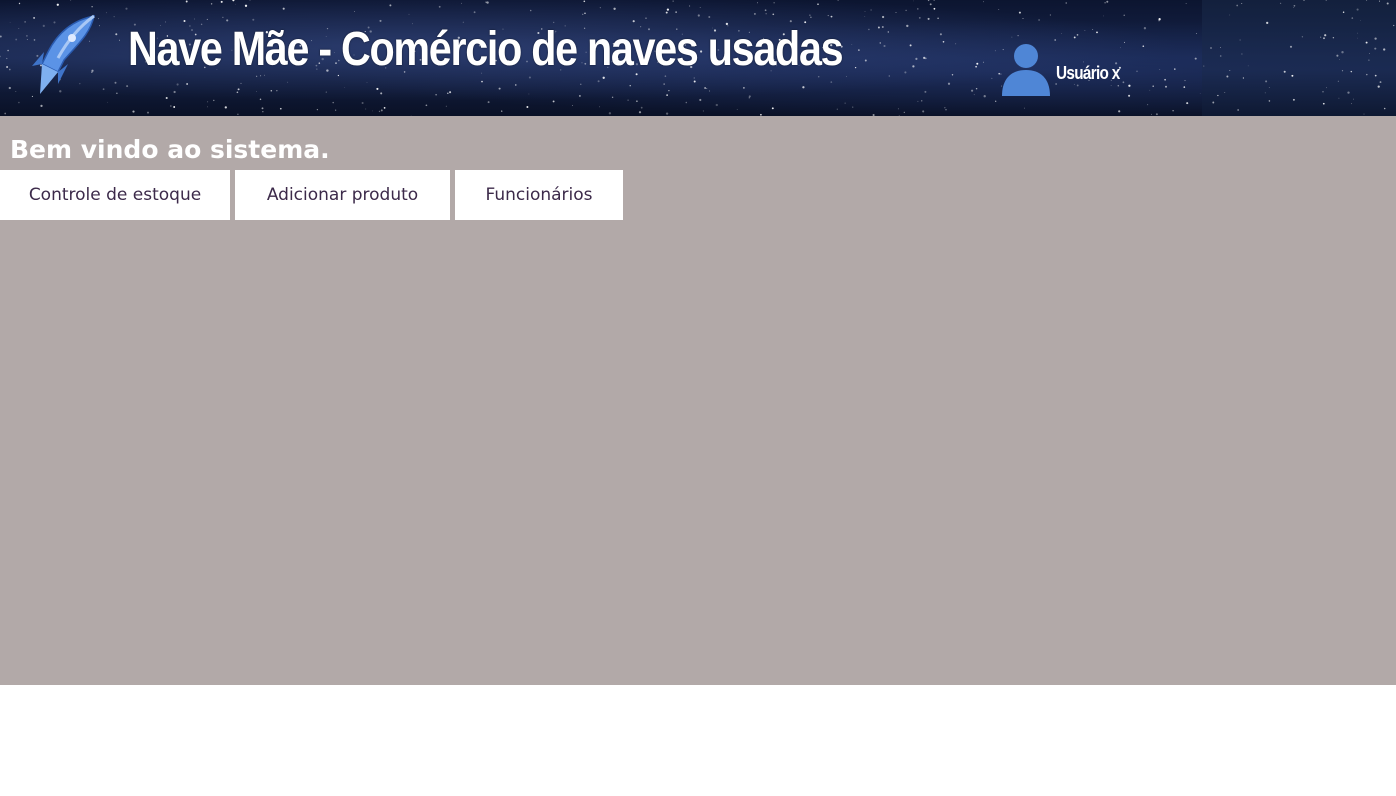 This screenshot has width=1396, height=796. Describe the element at coordinates (115, 195) in the screenshot. I see `stock-control-button: Controle de estoque` at that location.